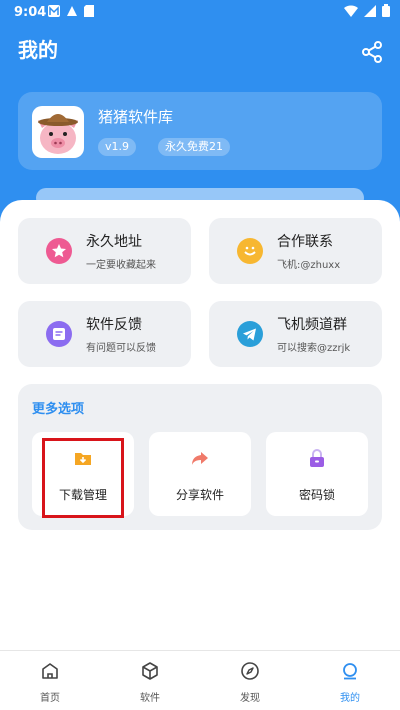  What do you see at coordinates (295, 251) in the screenshot?
I see `card-cooperation: 合作联系 飞机:@zhuxx` at bounding box center [295, 251].